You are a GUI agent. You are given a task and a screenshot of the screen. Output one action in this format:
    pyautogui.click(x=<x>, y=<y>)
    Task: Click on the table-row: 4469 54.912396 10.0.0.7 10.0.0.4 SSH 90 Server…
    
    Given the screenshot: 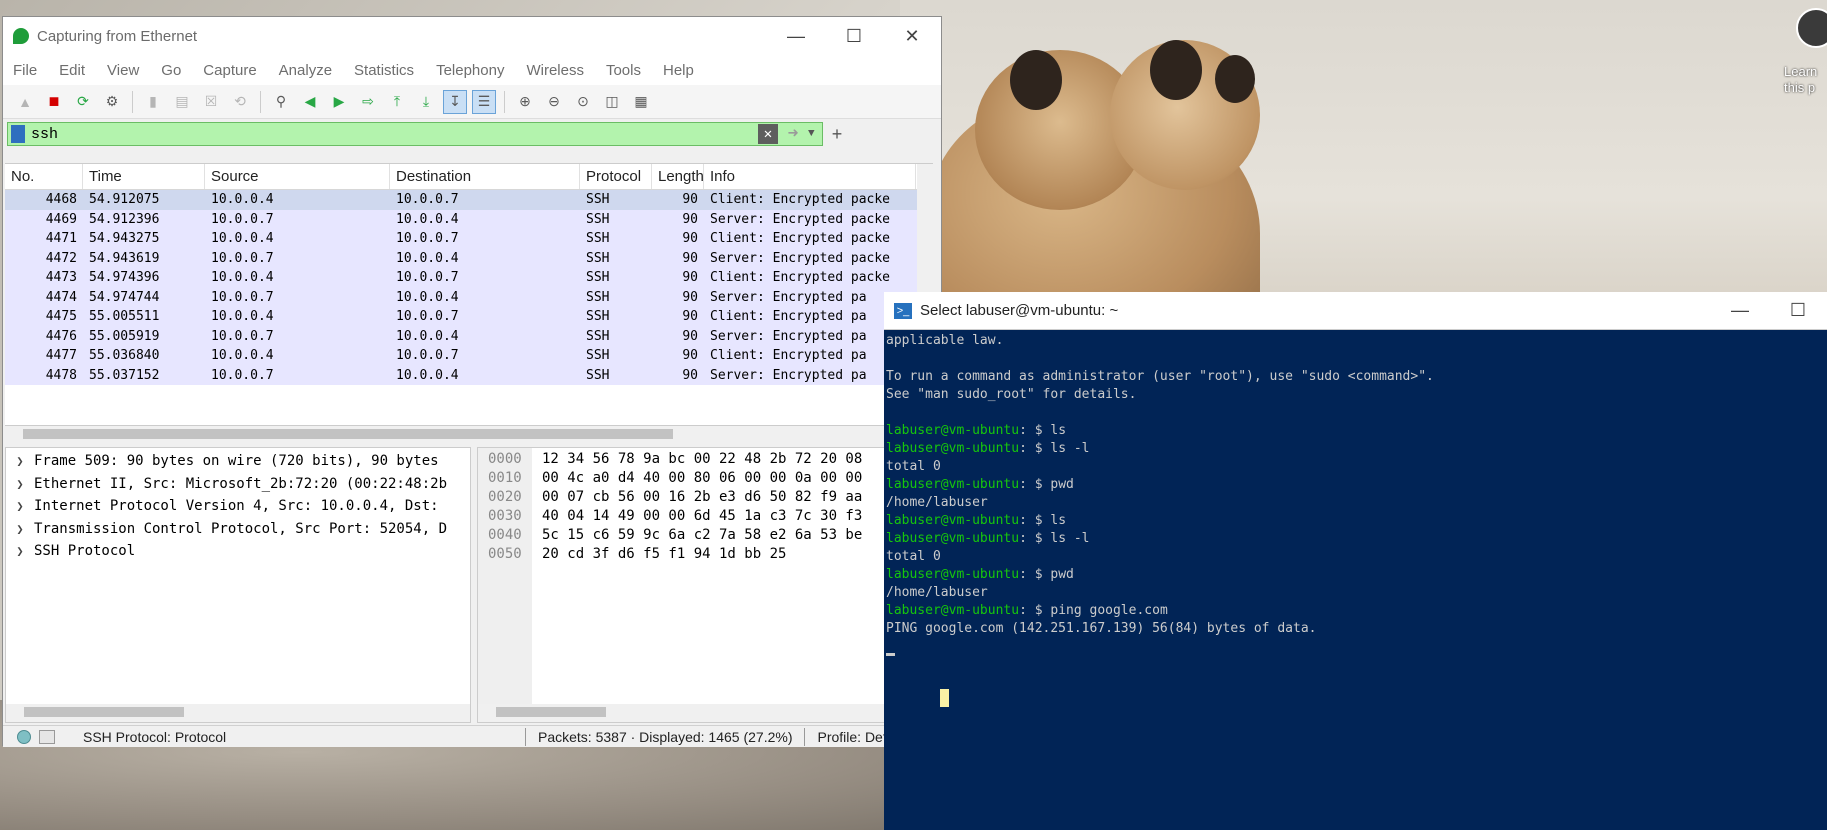 What is the action you would take?
    pyautogui.click(x=469, y=219)
    